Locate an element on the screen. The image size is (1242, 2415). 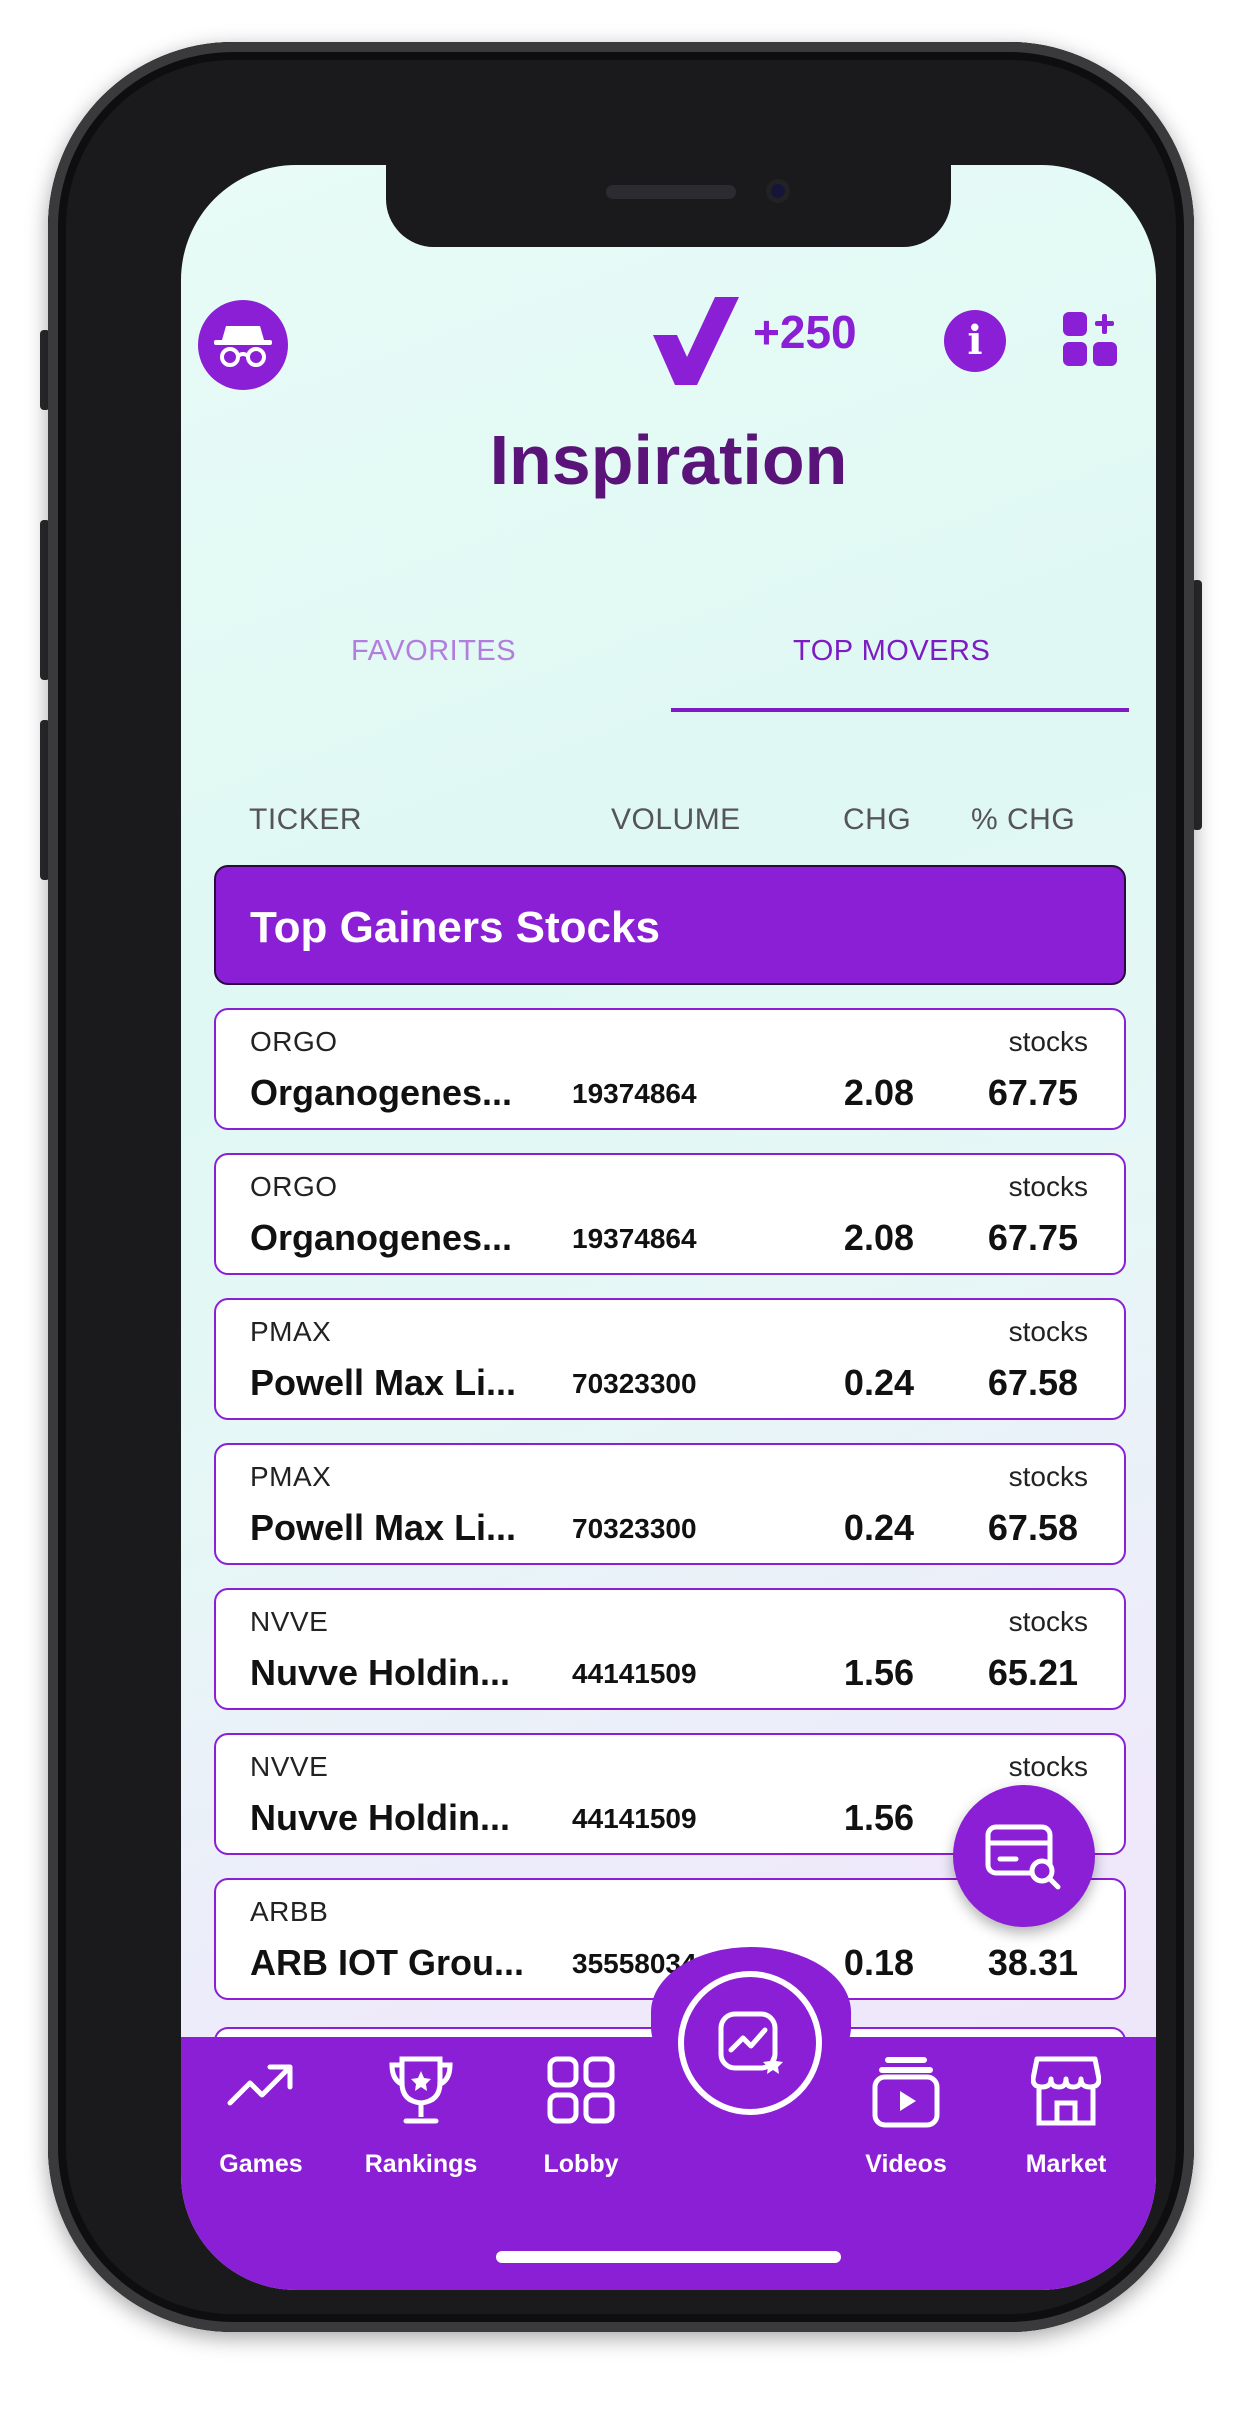
trending-up-icon is located at coordinates (260, 2085).